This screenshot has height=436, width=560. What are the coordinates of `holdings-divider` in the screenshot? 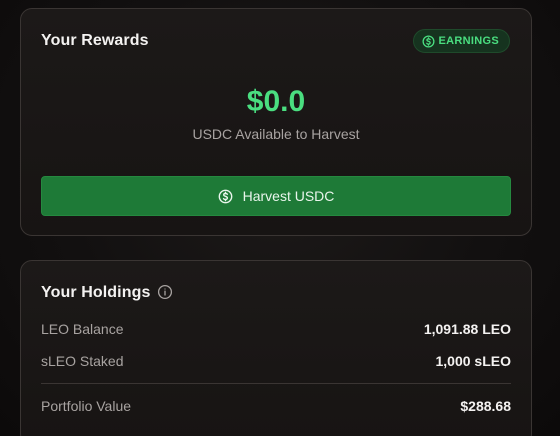 It's located at (276, 383).